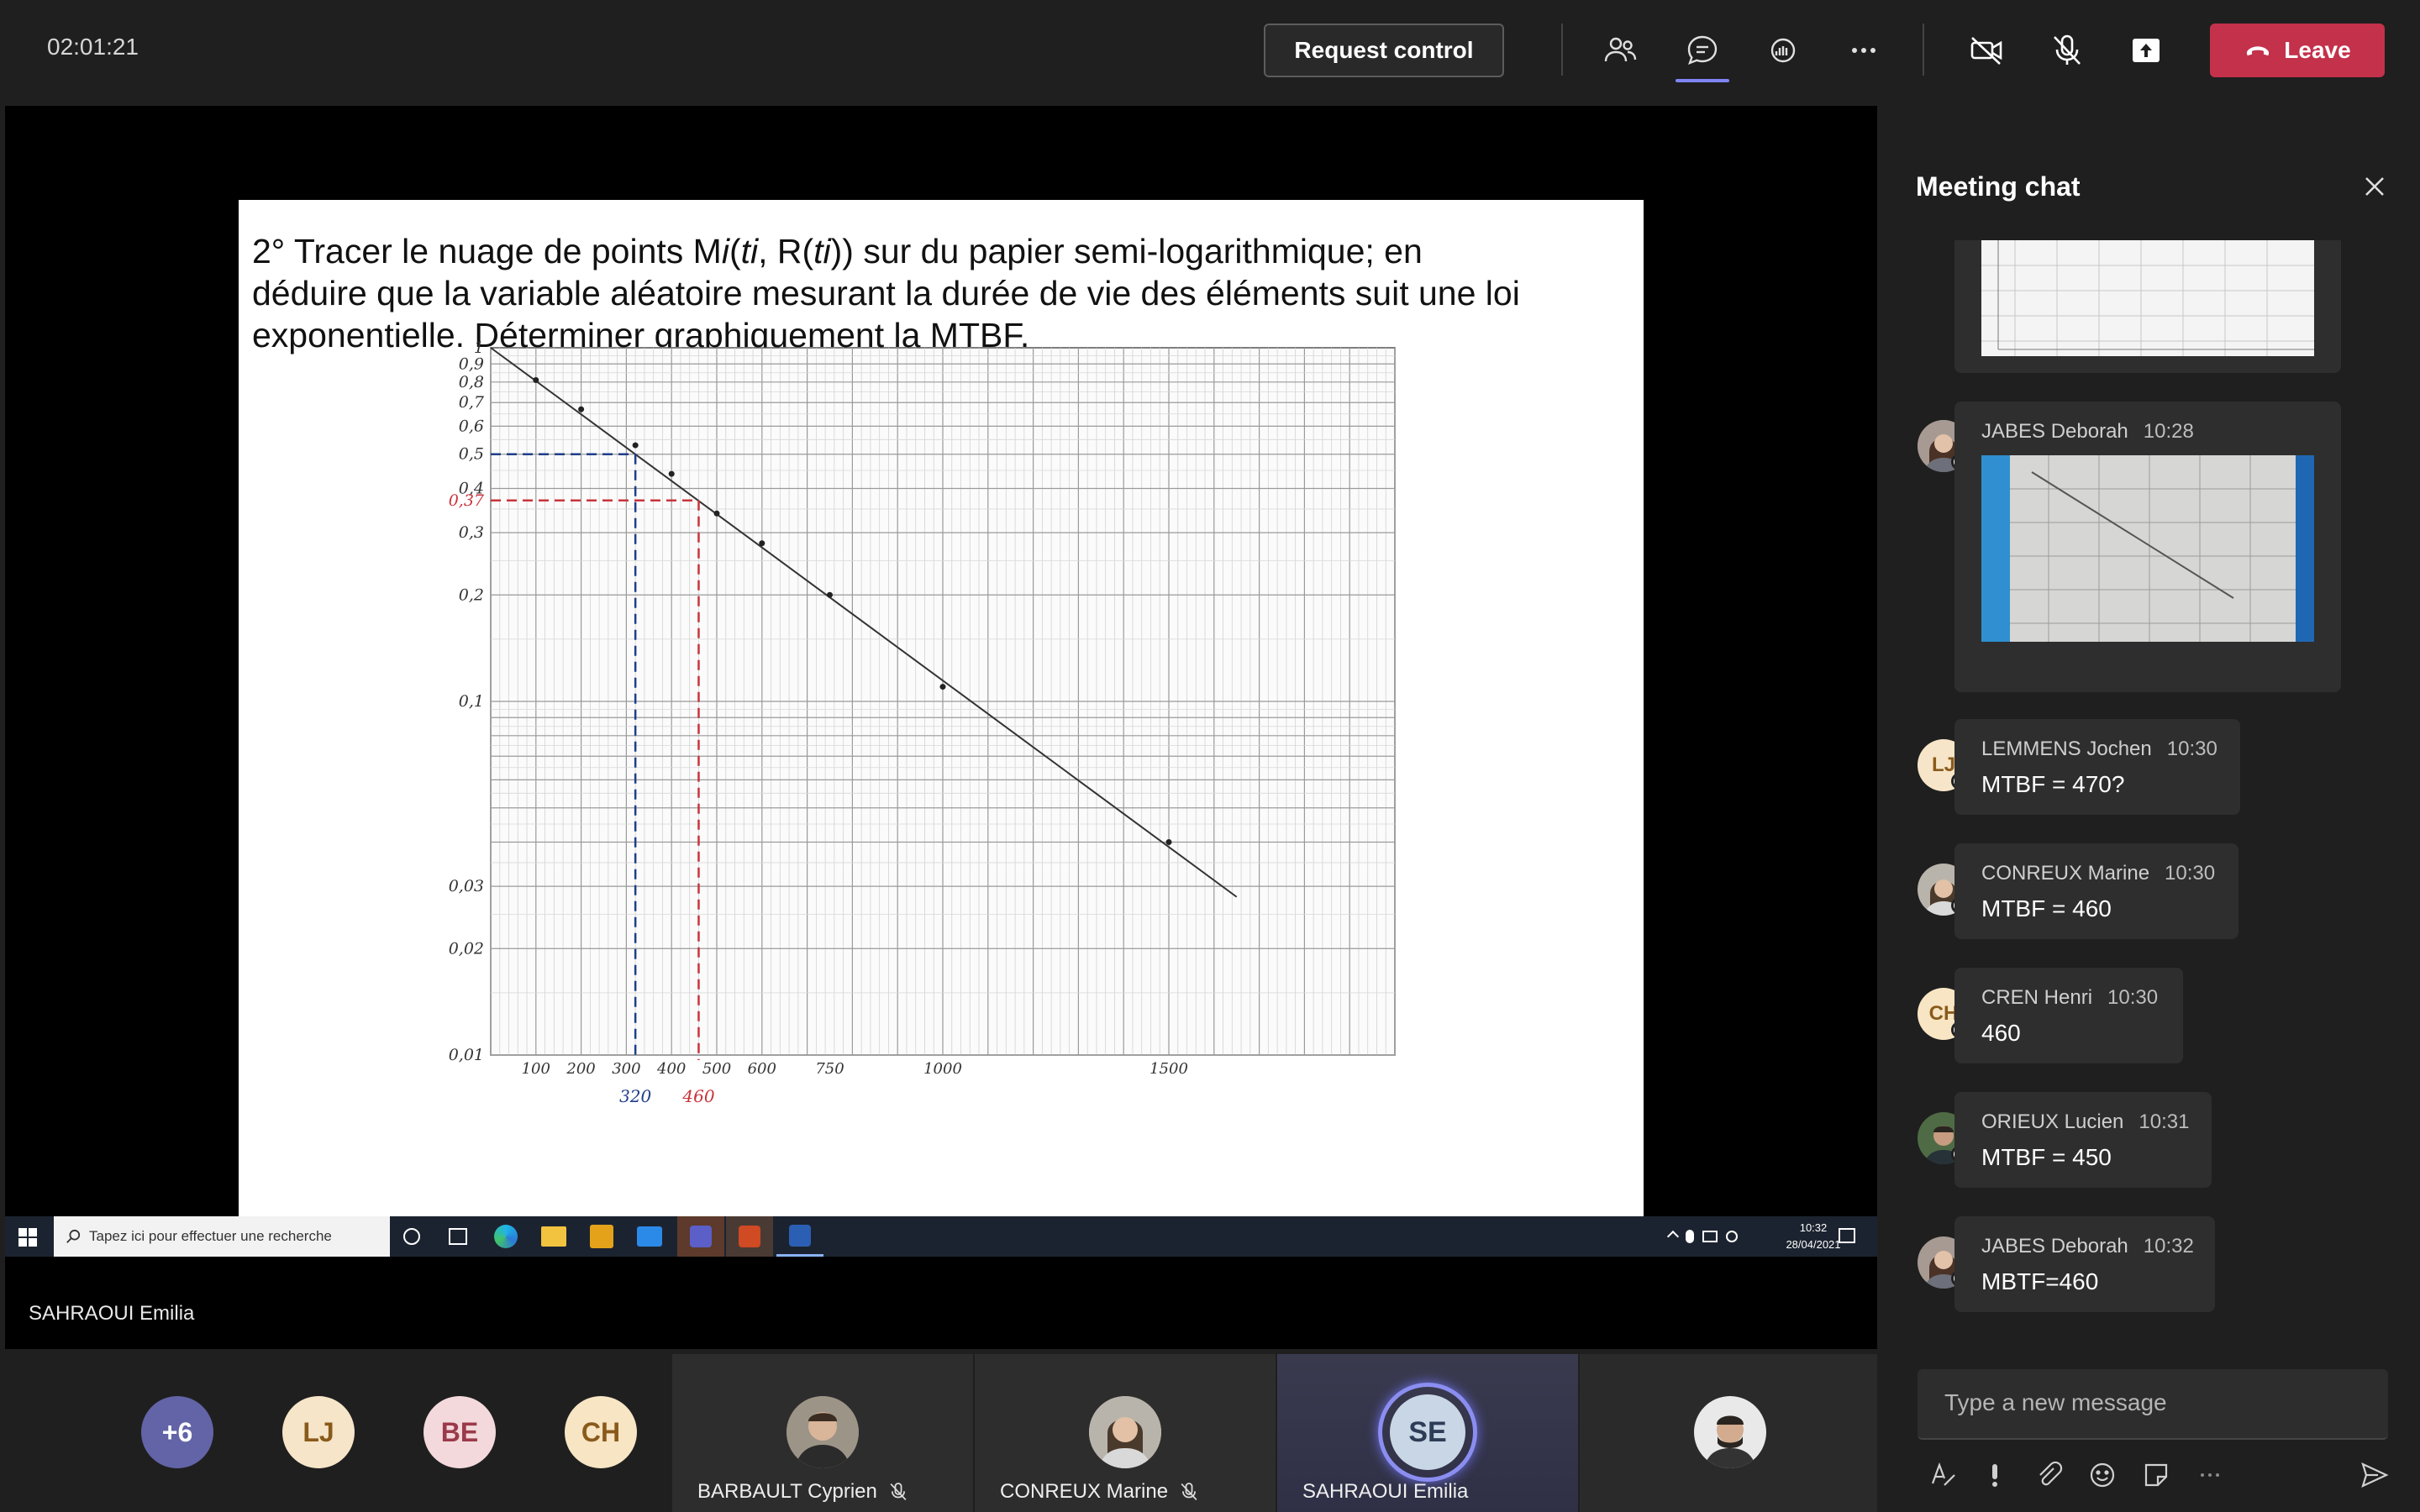 The image size is (2420, 1512). Describe the element at coordinates (762, 1069) in the screenshot. I see `x-tick-label: 600` at that location.